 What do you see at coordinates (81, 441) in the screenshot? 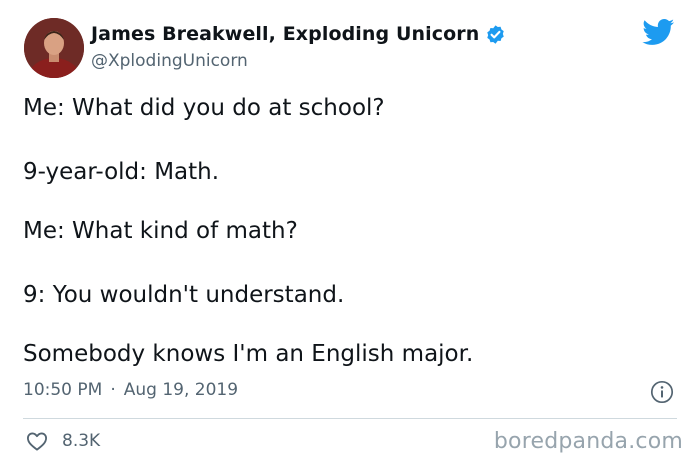
I see `like-count: 8.3K` at bounding box center [81, 441].